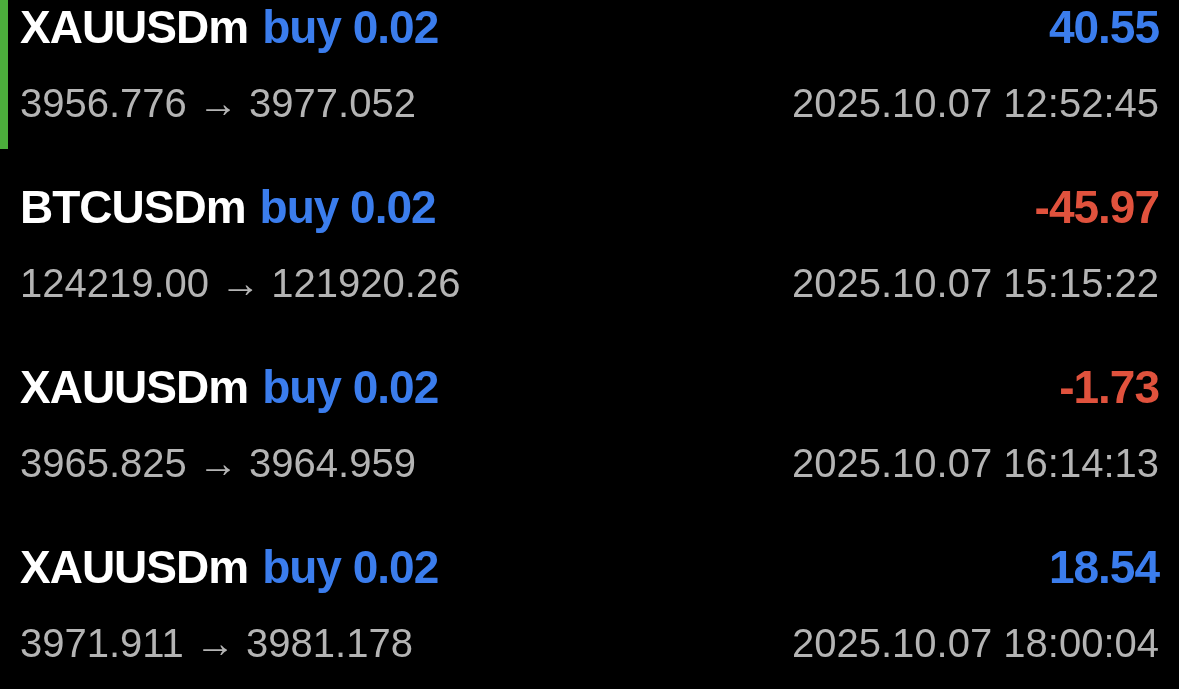  Describe the element at coordinates (216, 643) in the screenshot. I see `price-range-text: 3971.911 → 3981.178` at that location.